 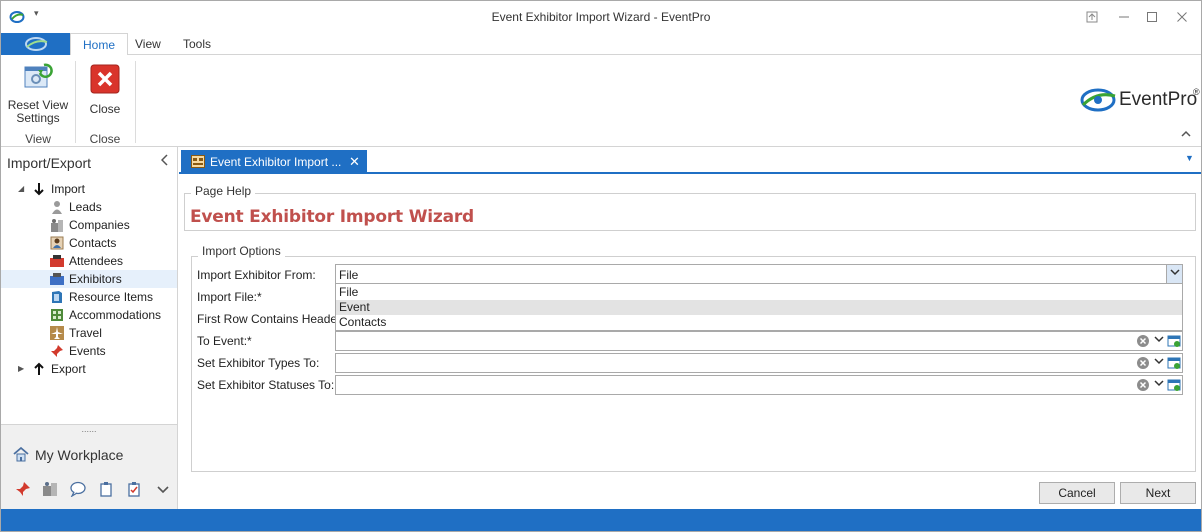 What do you see at coordinates (601, 520) in the screenshot?
I see `status-bar` at bounding box center [601, 520].